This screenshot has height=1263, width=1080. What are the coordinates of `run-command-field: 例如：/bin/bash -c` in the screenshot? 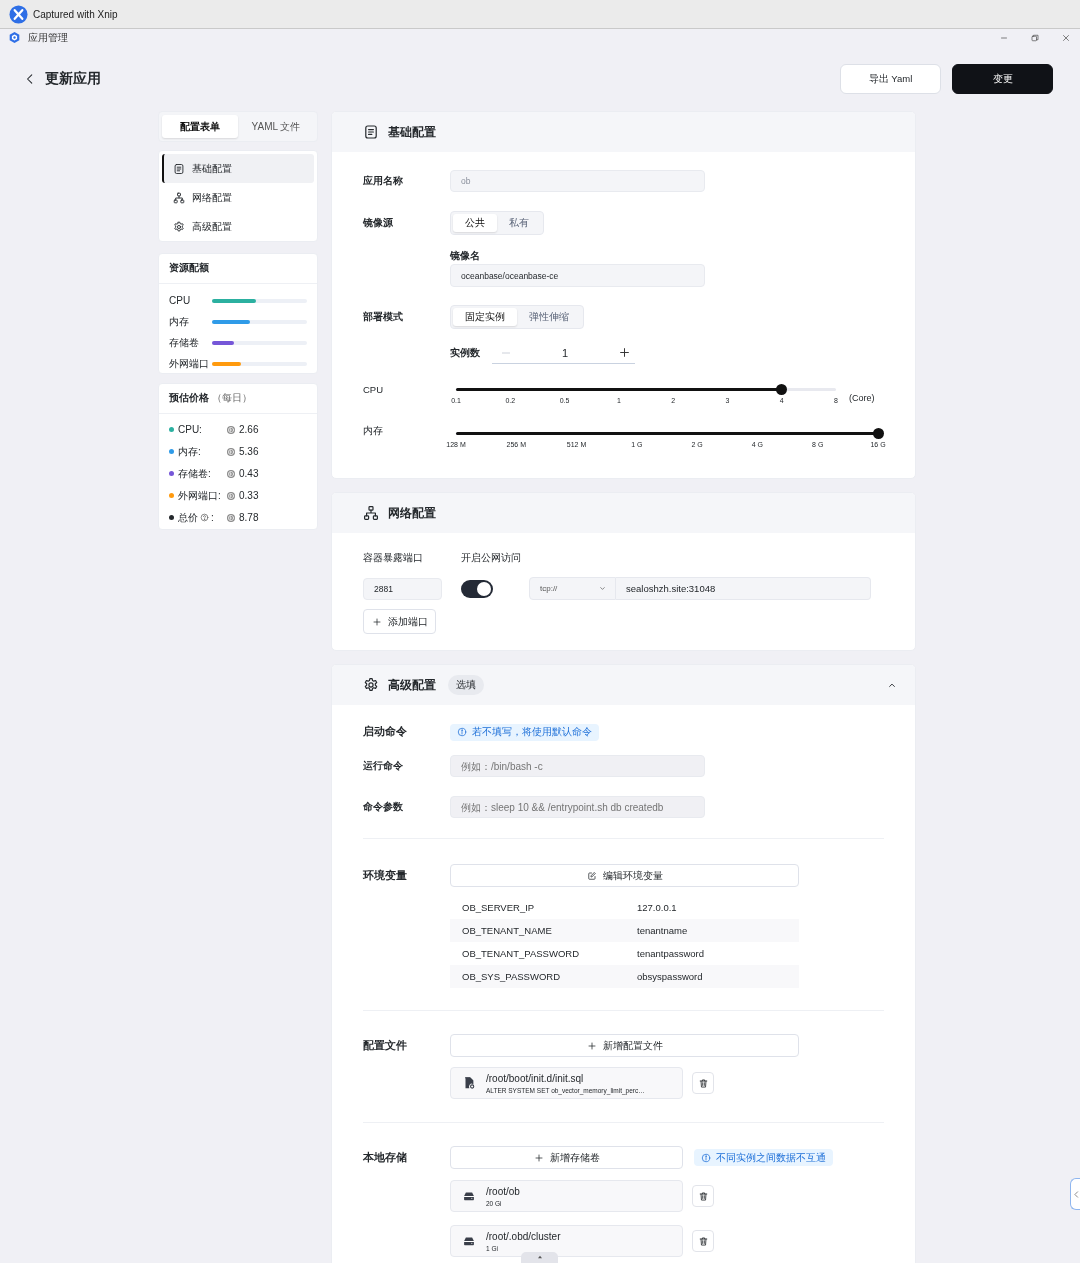 It's located at (577, 766).